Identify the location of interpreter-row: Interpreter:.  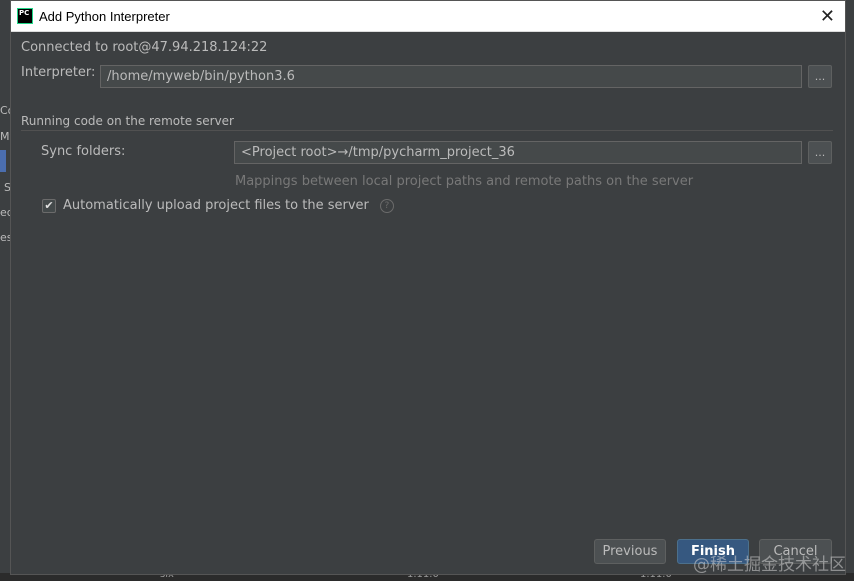
(58, 72).